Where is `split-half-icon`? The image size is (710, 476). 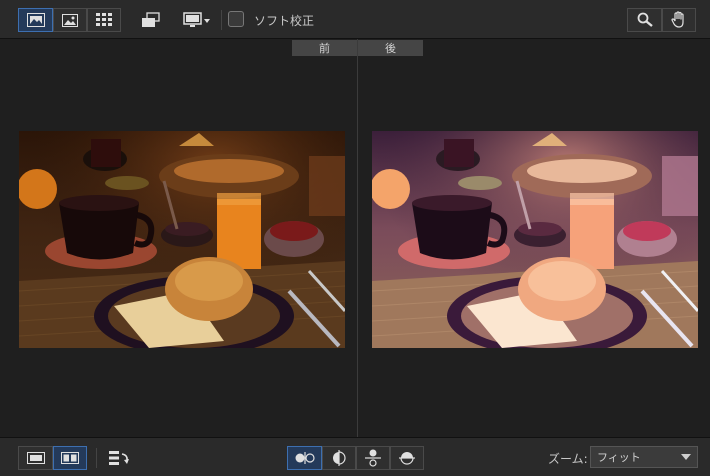
split-half-icon is located at coordinates (339, 458).